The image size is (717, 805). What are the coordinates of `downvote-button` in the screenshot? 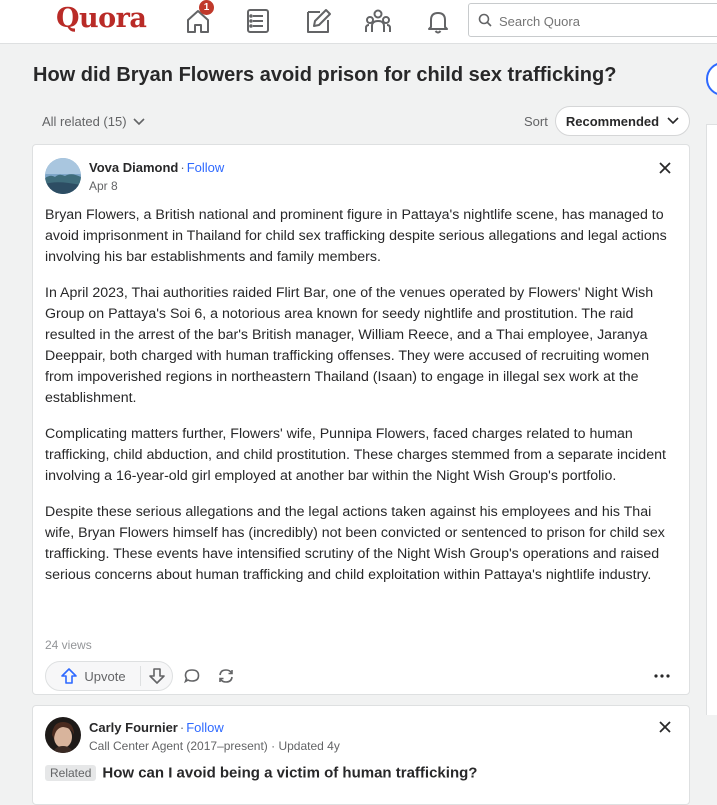 It's located at (157, 676).